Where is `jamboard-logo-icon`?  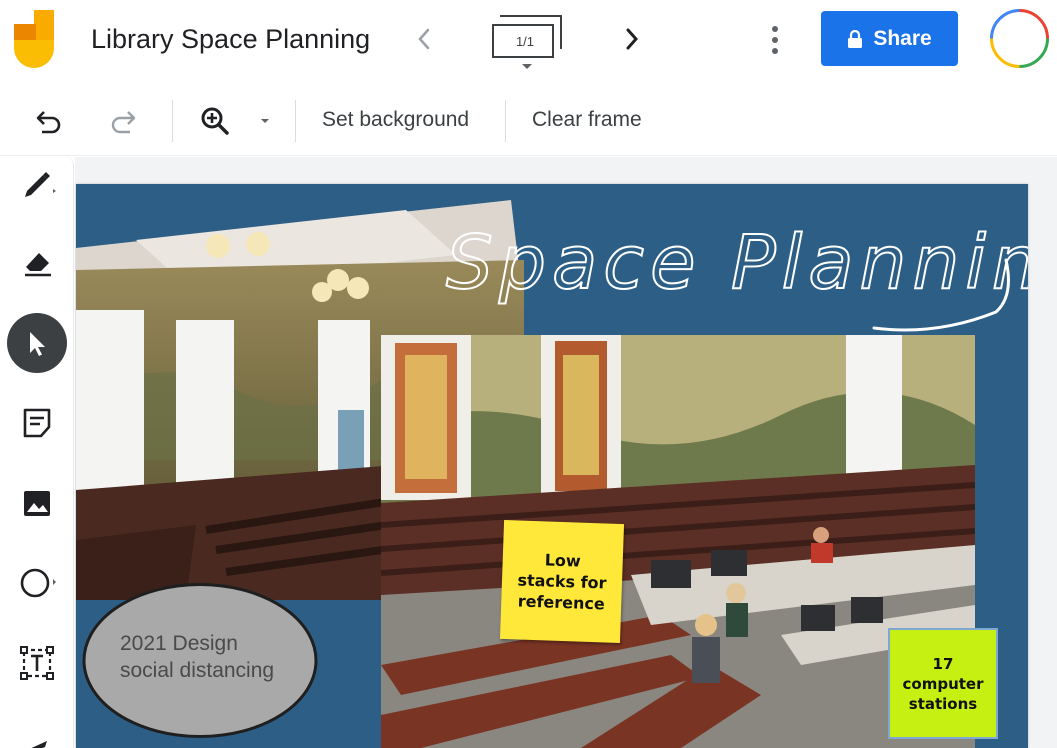 jamboard-logo-icon is located at coordinates (34, 39).